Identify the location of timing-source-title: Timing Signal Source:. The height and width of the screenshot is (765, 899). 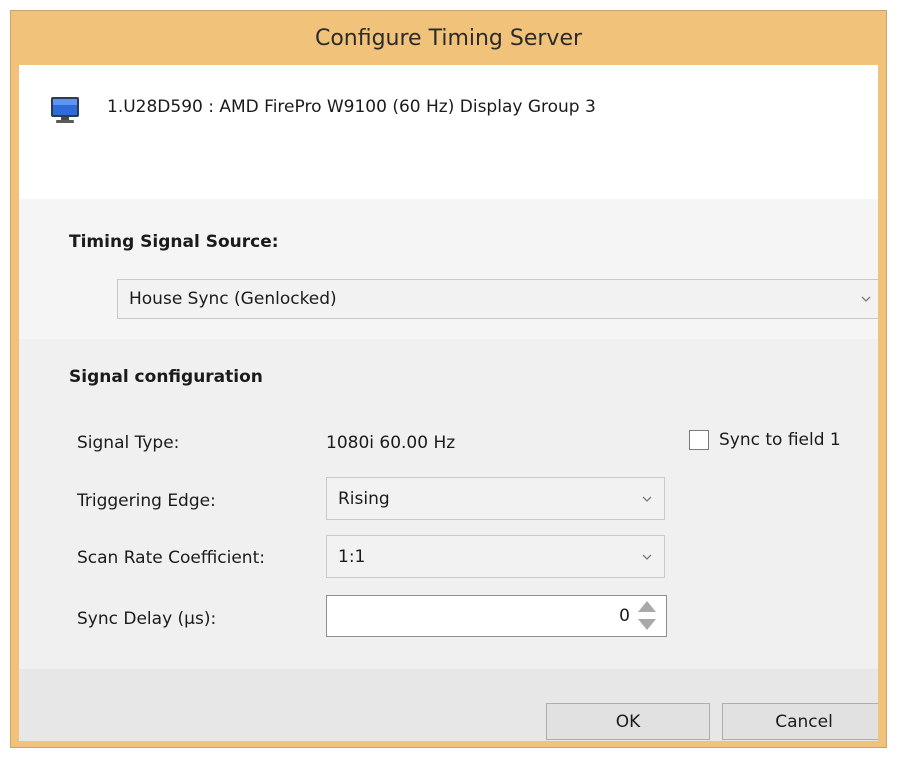
(174, 242).